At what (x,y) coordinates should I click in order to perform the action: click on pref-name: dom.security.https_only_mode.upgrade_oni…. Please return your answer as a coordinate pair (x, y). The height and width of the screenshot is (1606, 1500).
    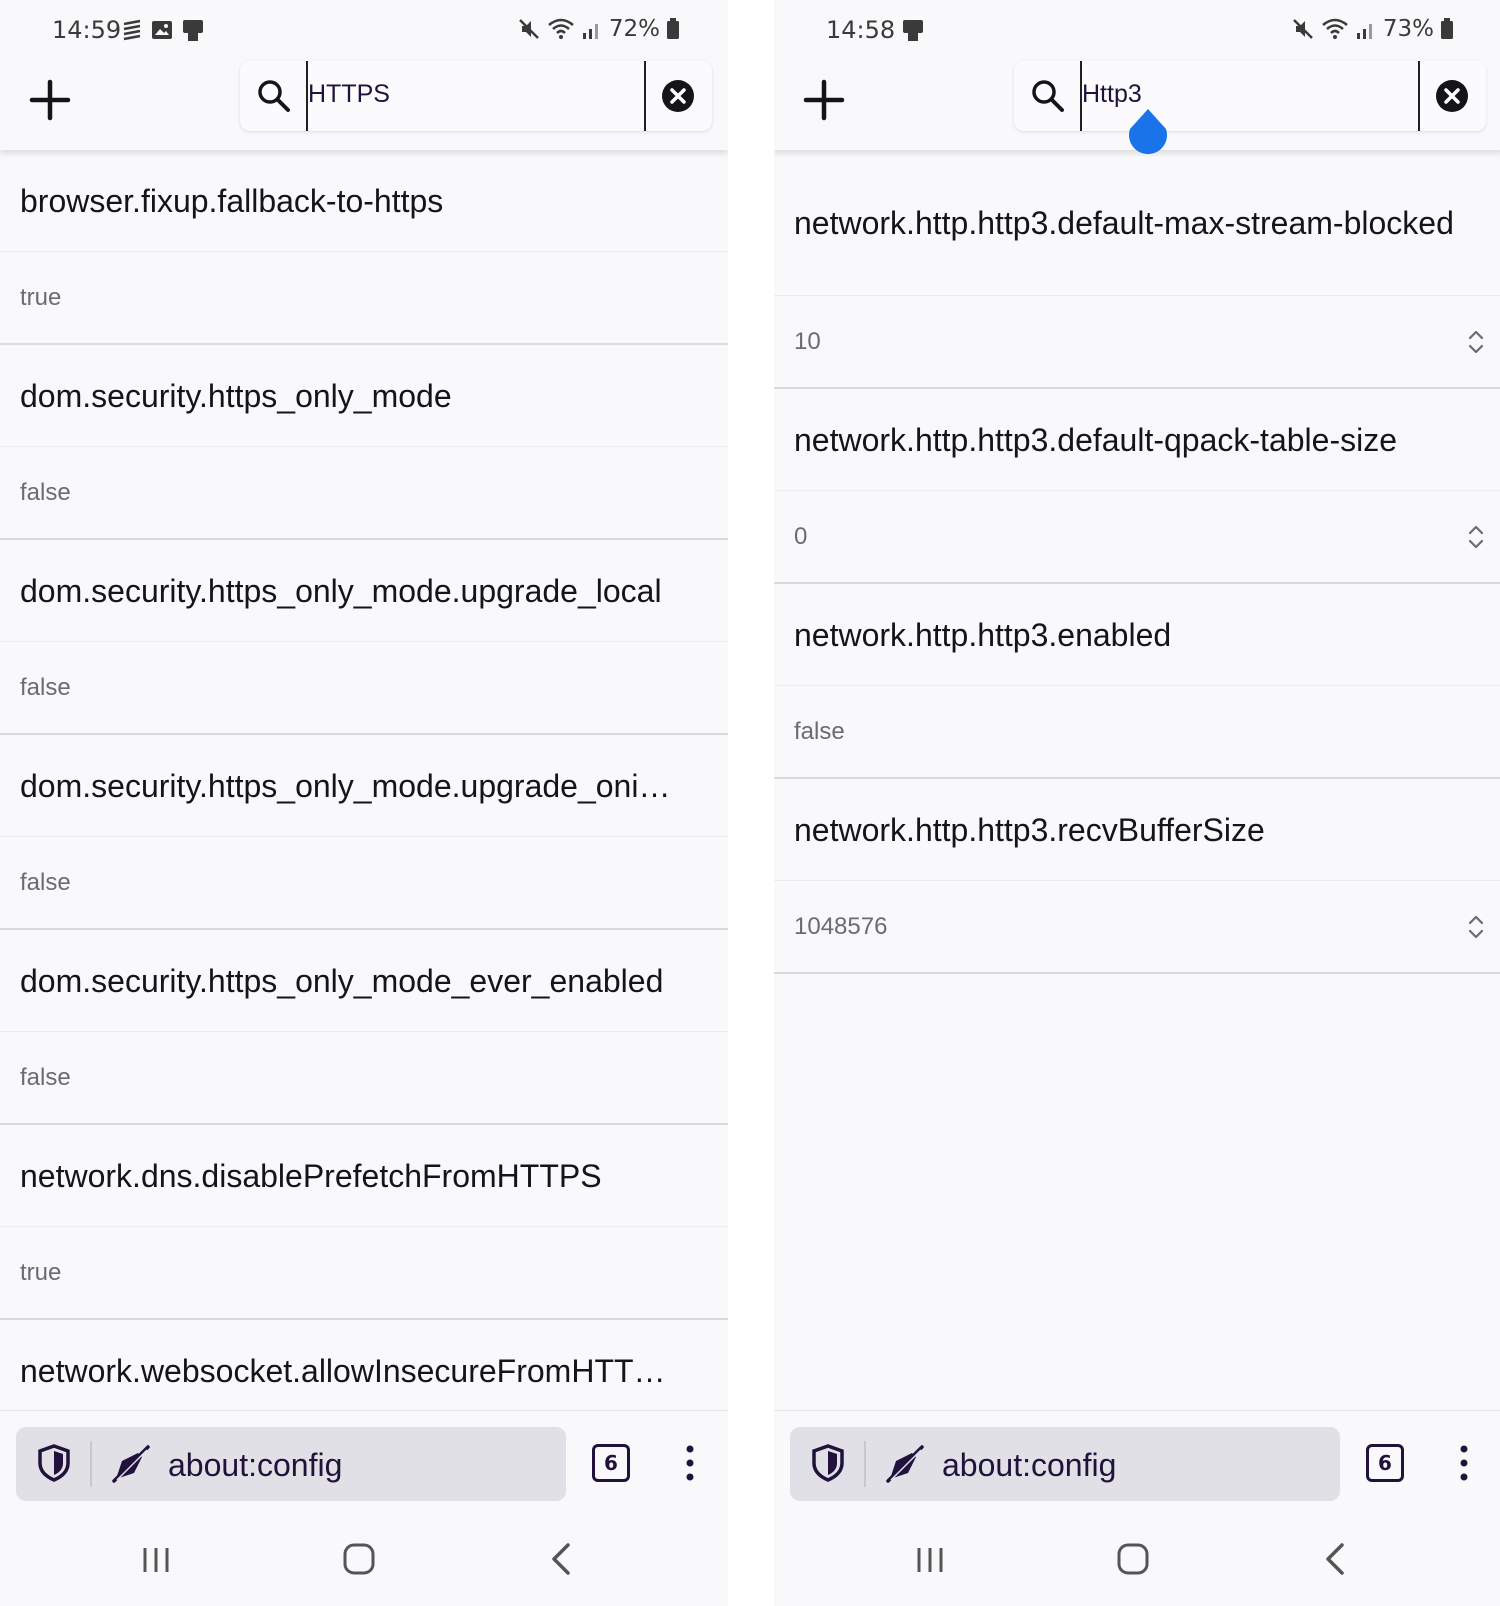
    Looking at the image, I should click on (345, 785).